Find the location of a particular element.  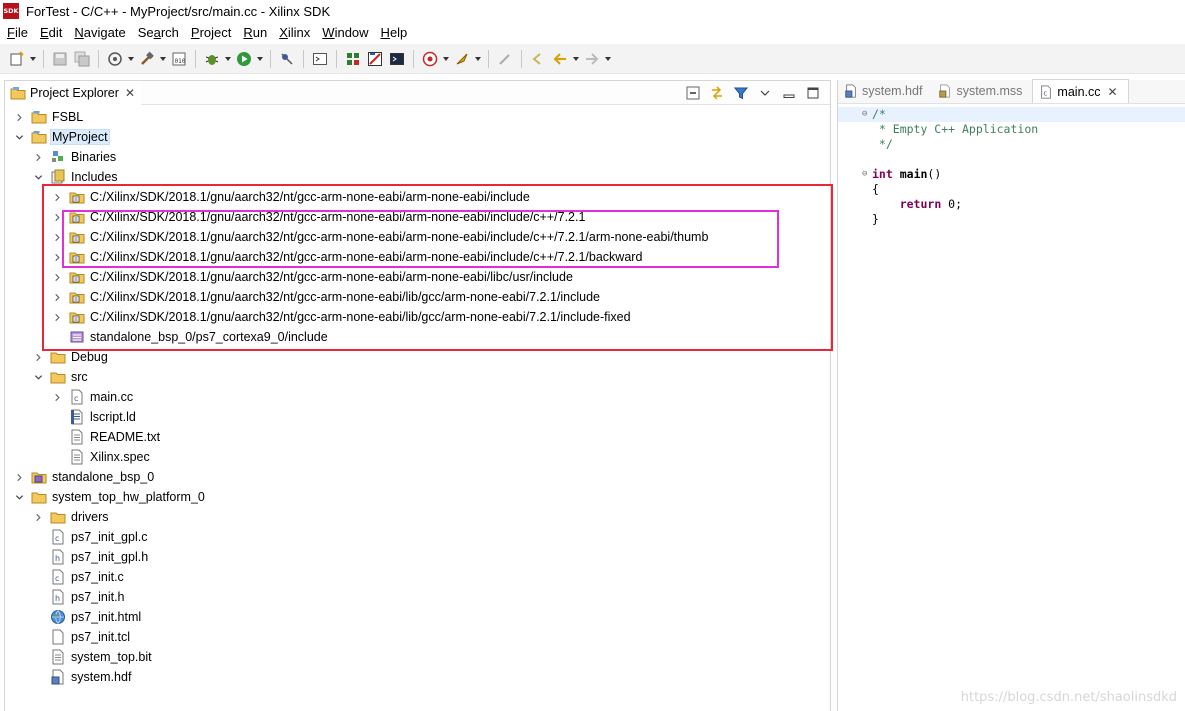

tree-item: lscript.ld is located at coordinates (417, 417).